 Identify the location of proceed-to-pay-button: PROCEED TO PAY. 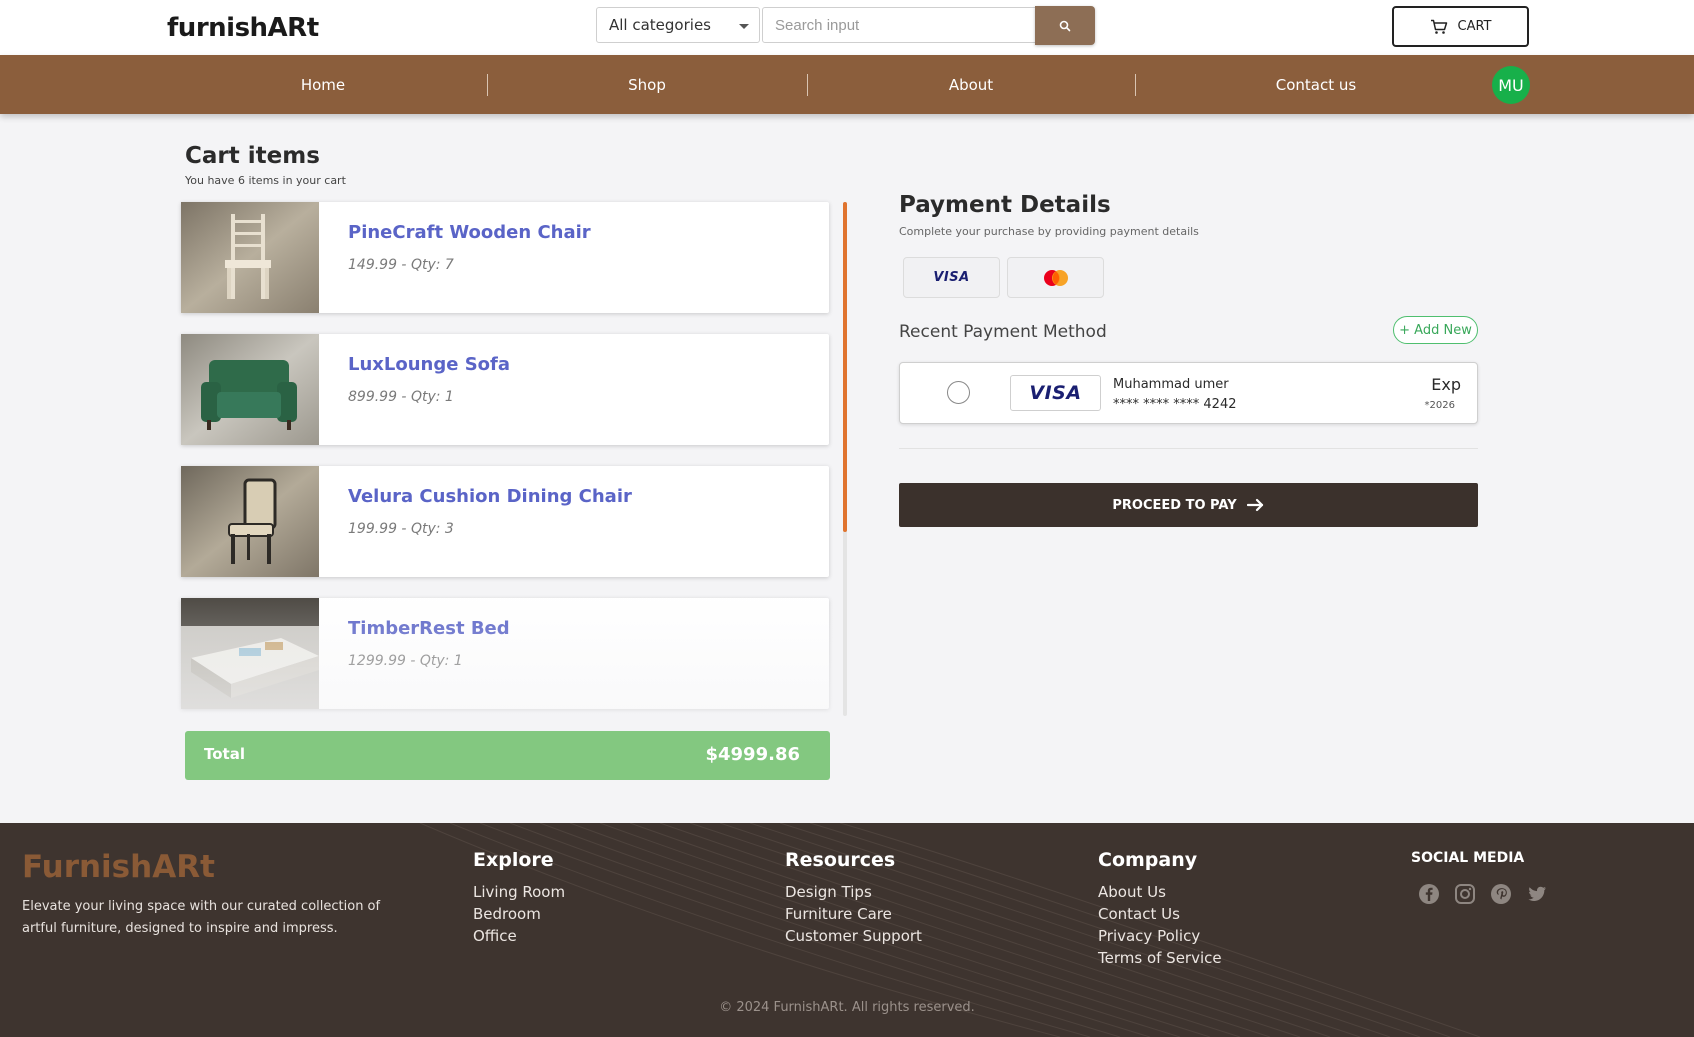
(1188, 505).